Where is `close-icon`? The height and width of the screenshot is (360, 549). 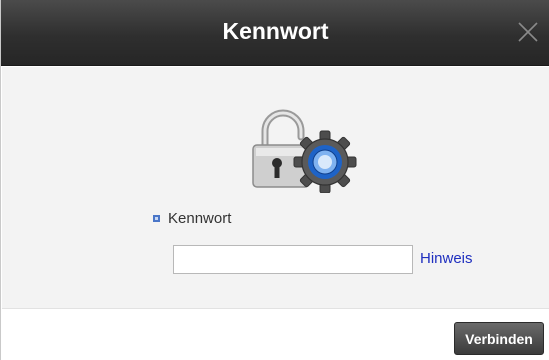 close-icon is located at coordinates (528, 32).